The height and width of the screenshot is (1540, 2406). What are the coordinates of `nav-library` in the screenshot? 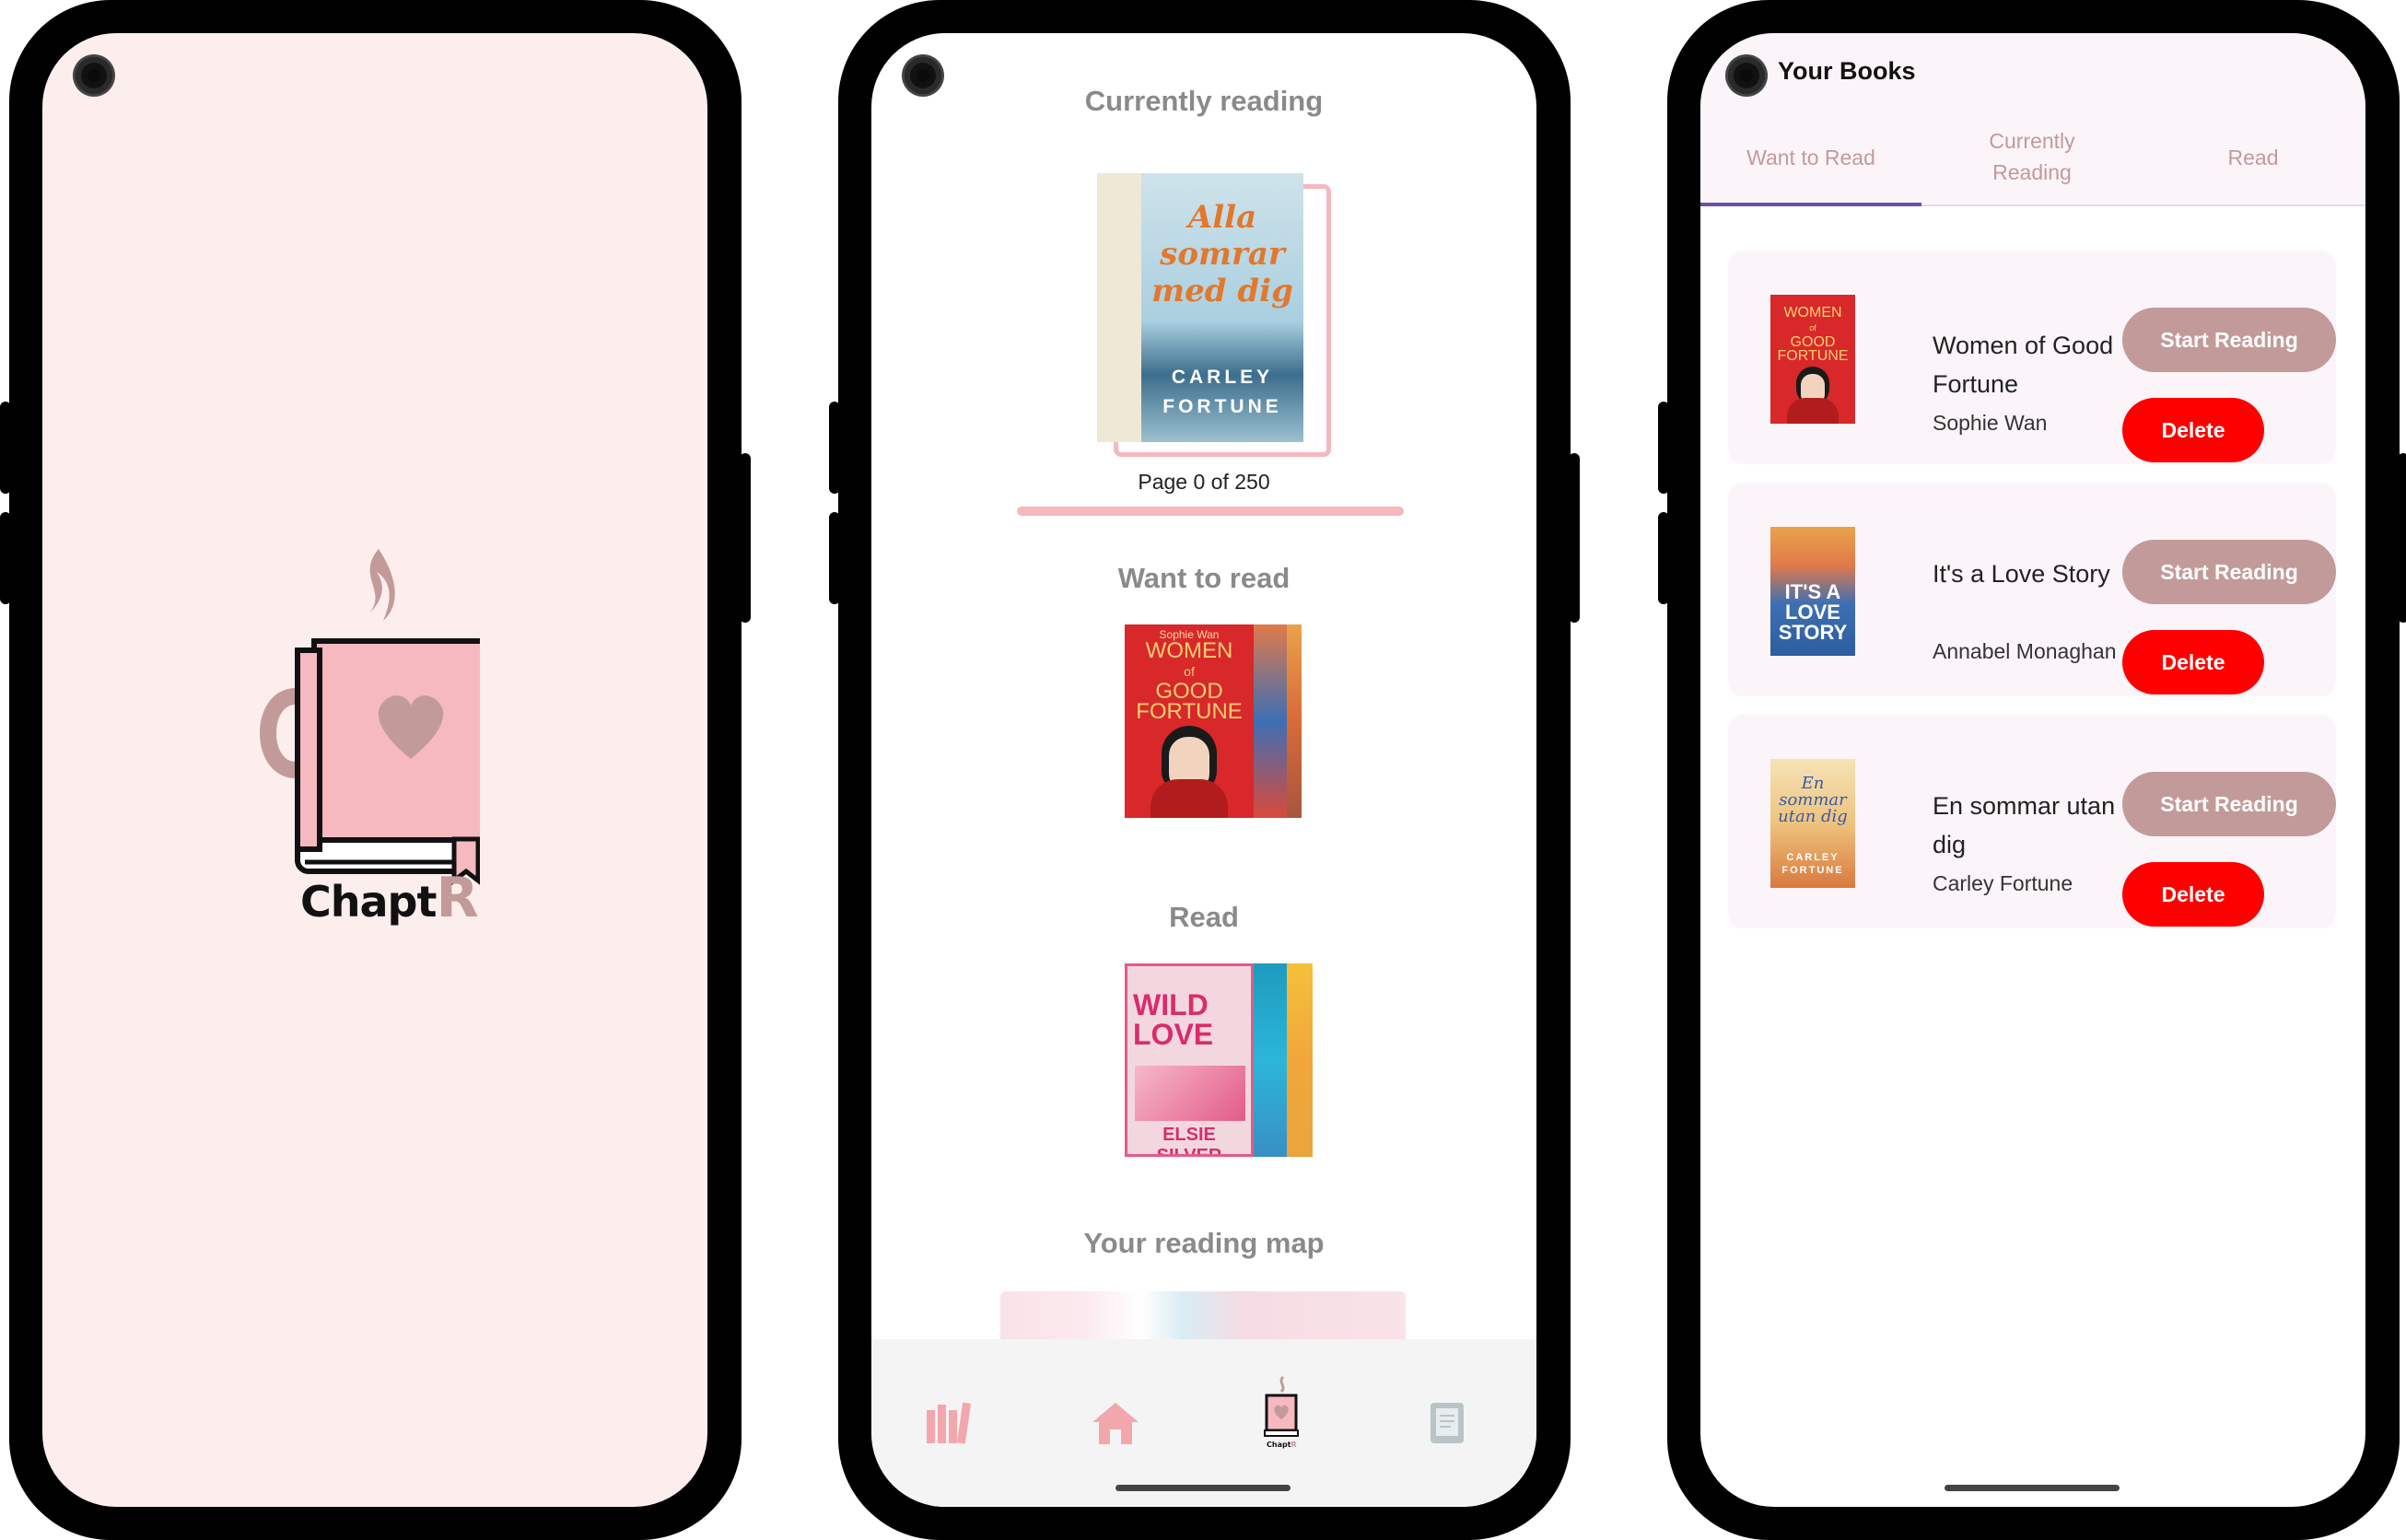 It's located at (949, 1423).